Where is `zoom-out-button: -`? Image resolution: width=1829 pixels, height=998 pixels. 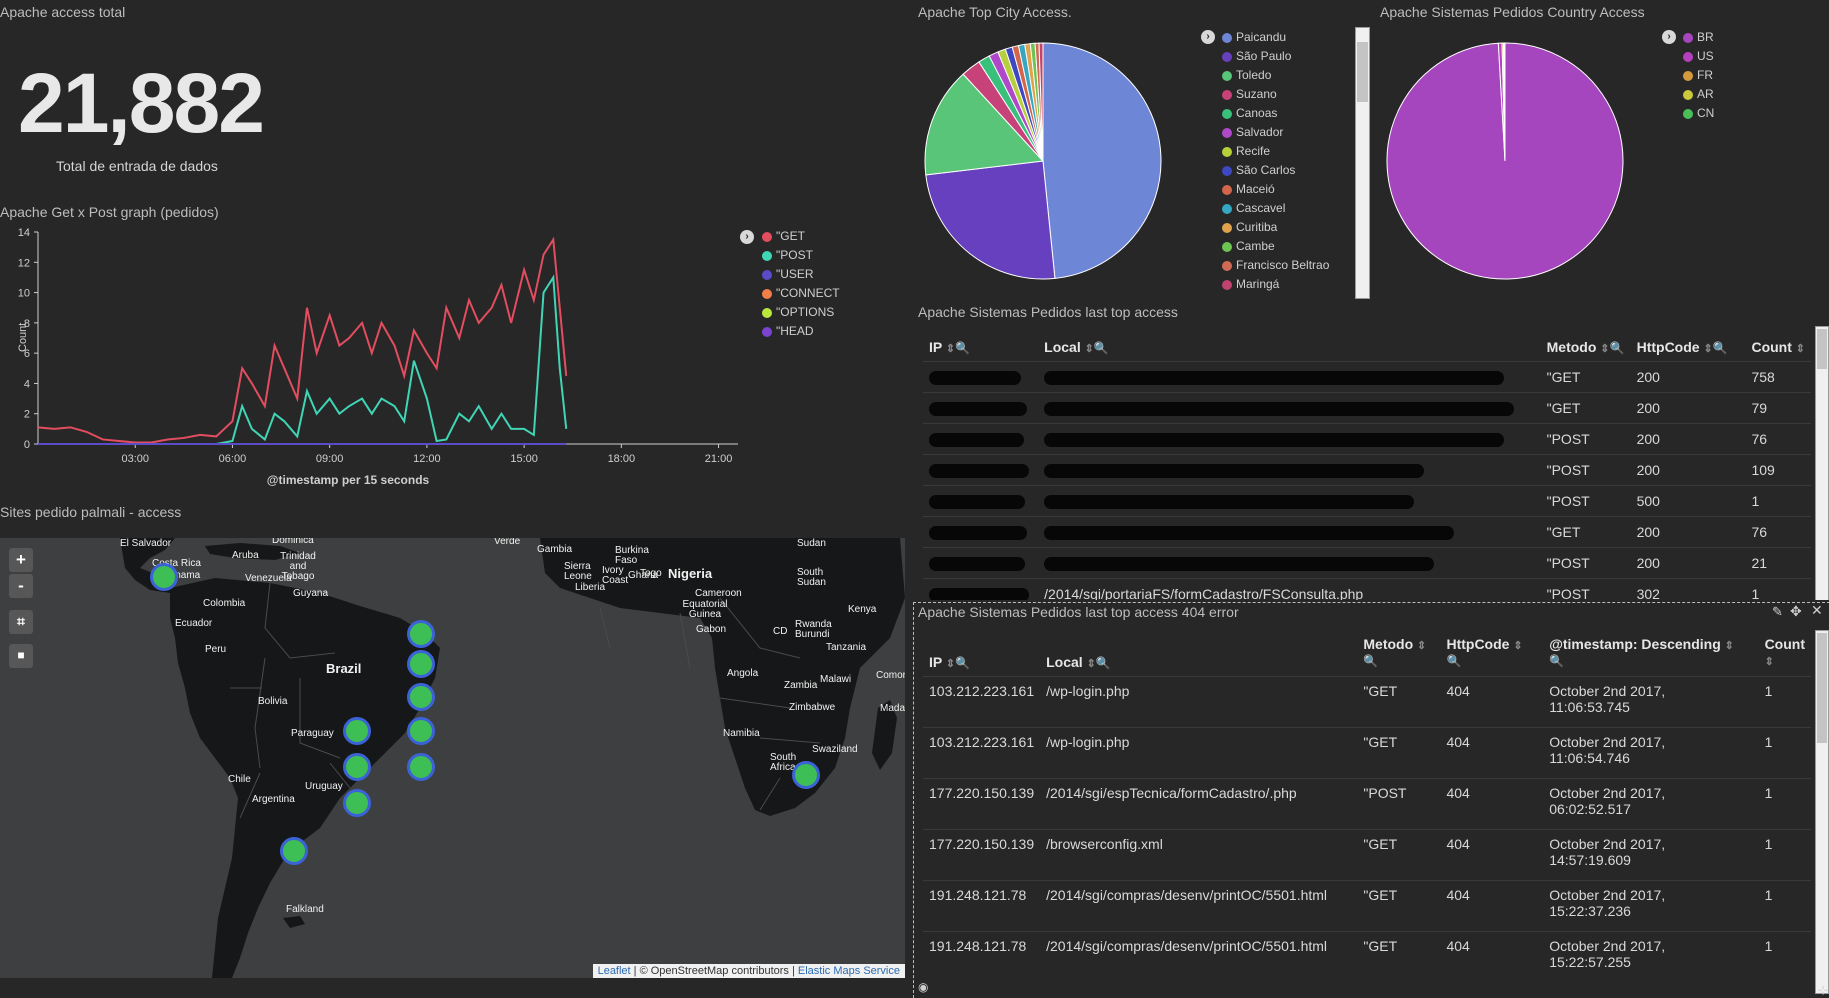 zoom-out-button: - is located at coordinates (21, 586).